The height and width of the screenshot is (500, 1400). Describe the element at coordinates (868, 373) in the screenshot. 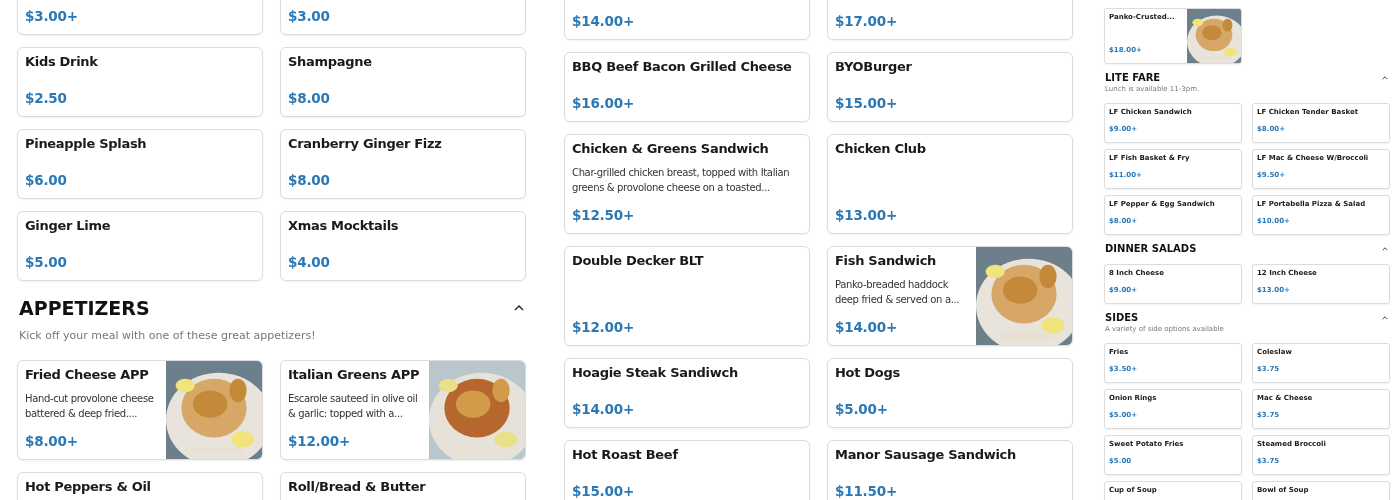

I see `item-name: Hot Dogs` at that location.